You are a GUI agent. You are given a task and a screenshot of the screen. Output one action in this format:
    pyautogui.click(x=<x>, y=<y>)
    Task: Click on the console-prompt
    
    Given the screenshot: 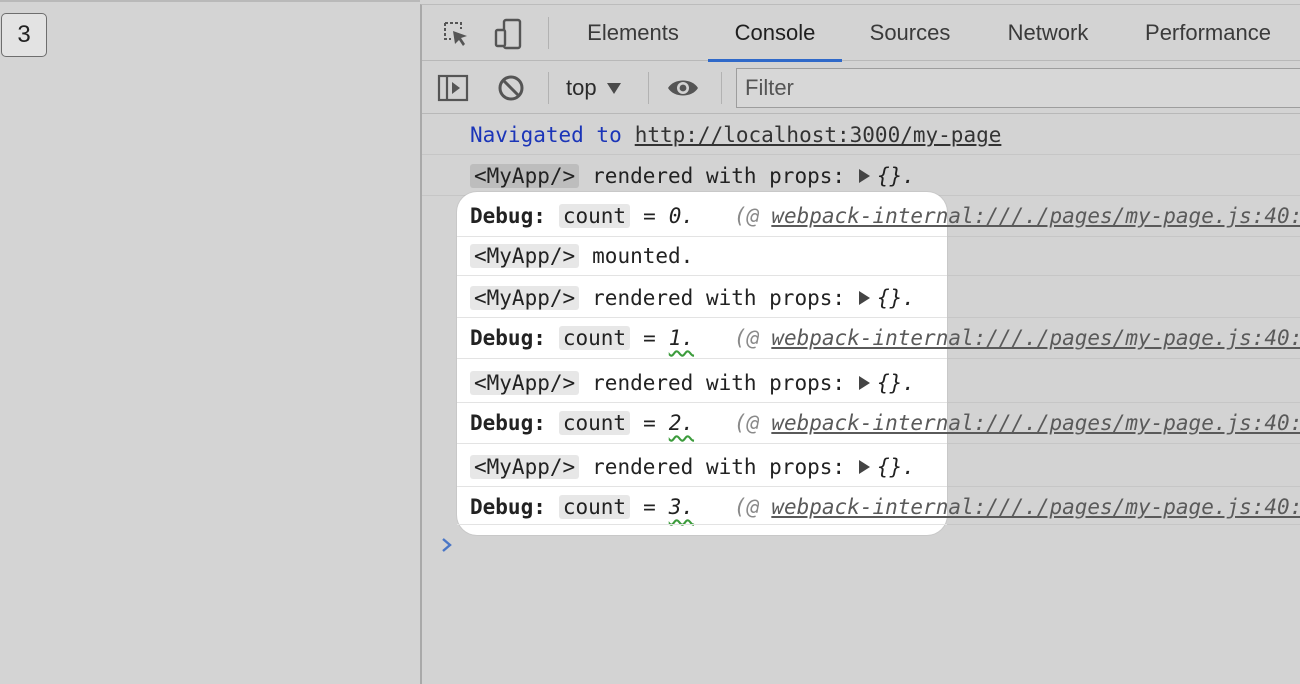 What is the action you would take?
    pyautogui.click(x=447, y=545)
    